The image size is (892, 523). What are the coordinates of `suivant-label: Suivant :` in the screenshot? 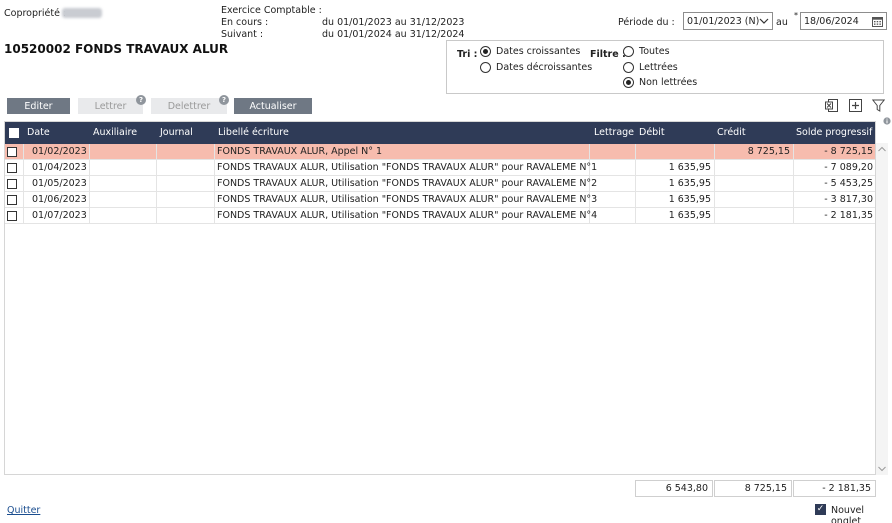 It's located at (242, 34).